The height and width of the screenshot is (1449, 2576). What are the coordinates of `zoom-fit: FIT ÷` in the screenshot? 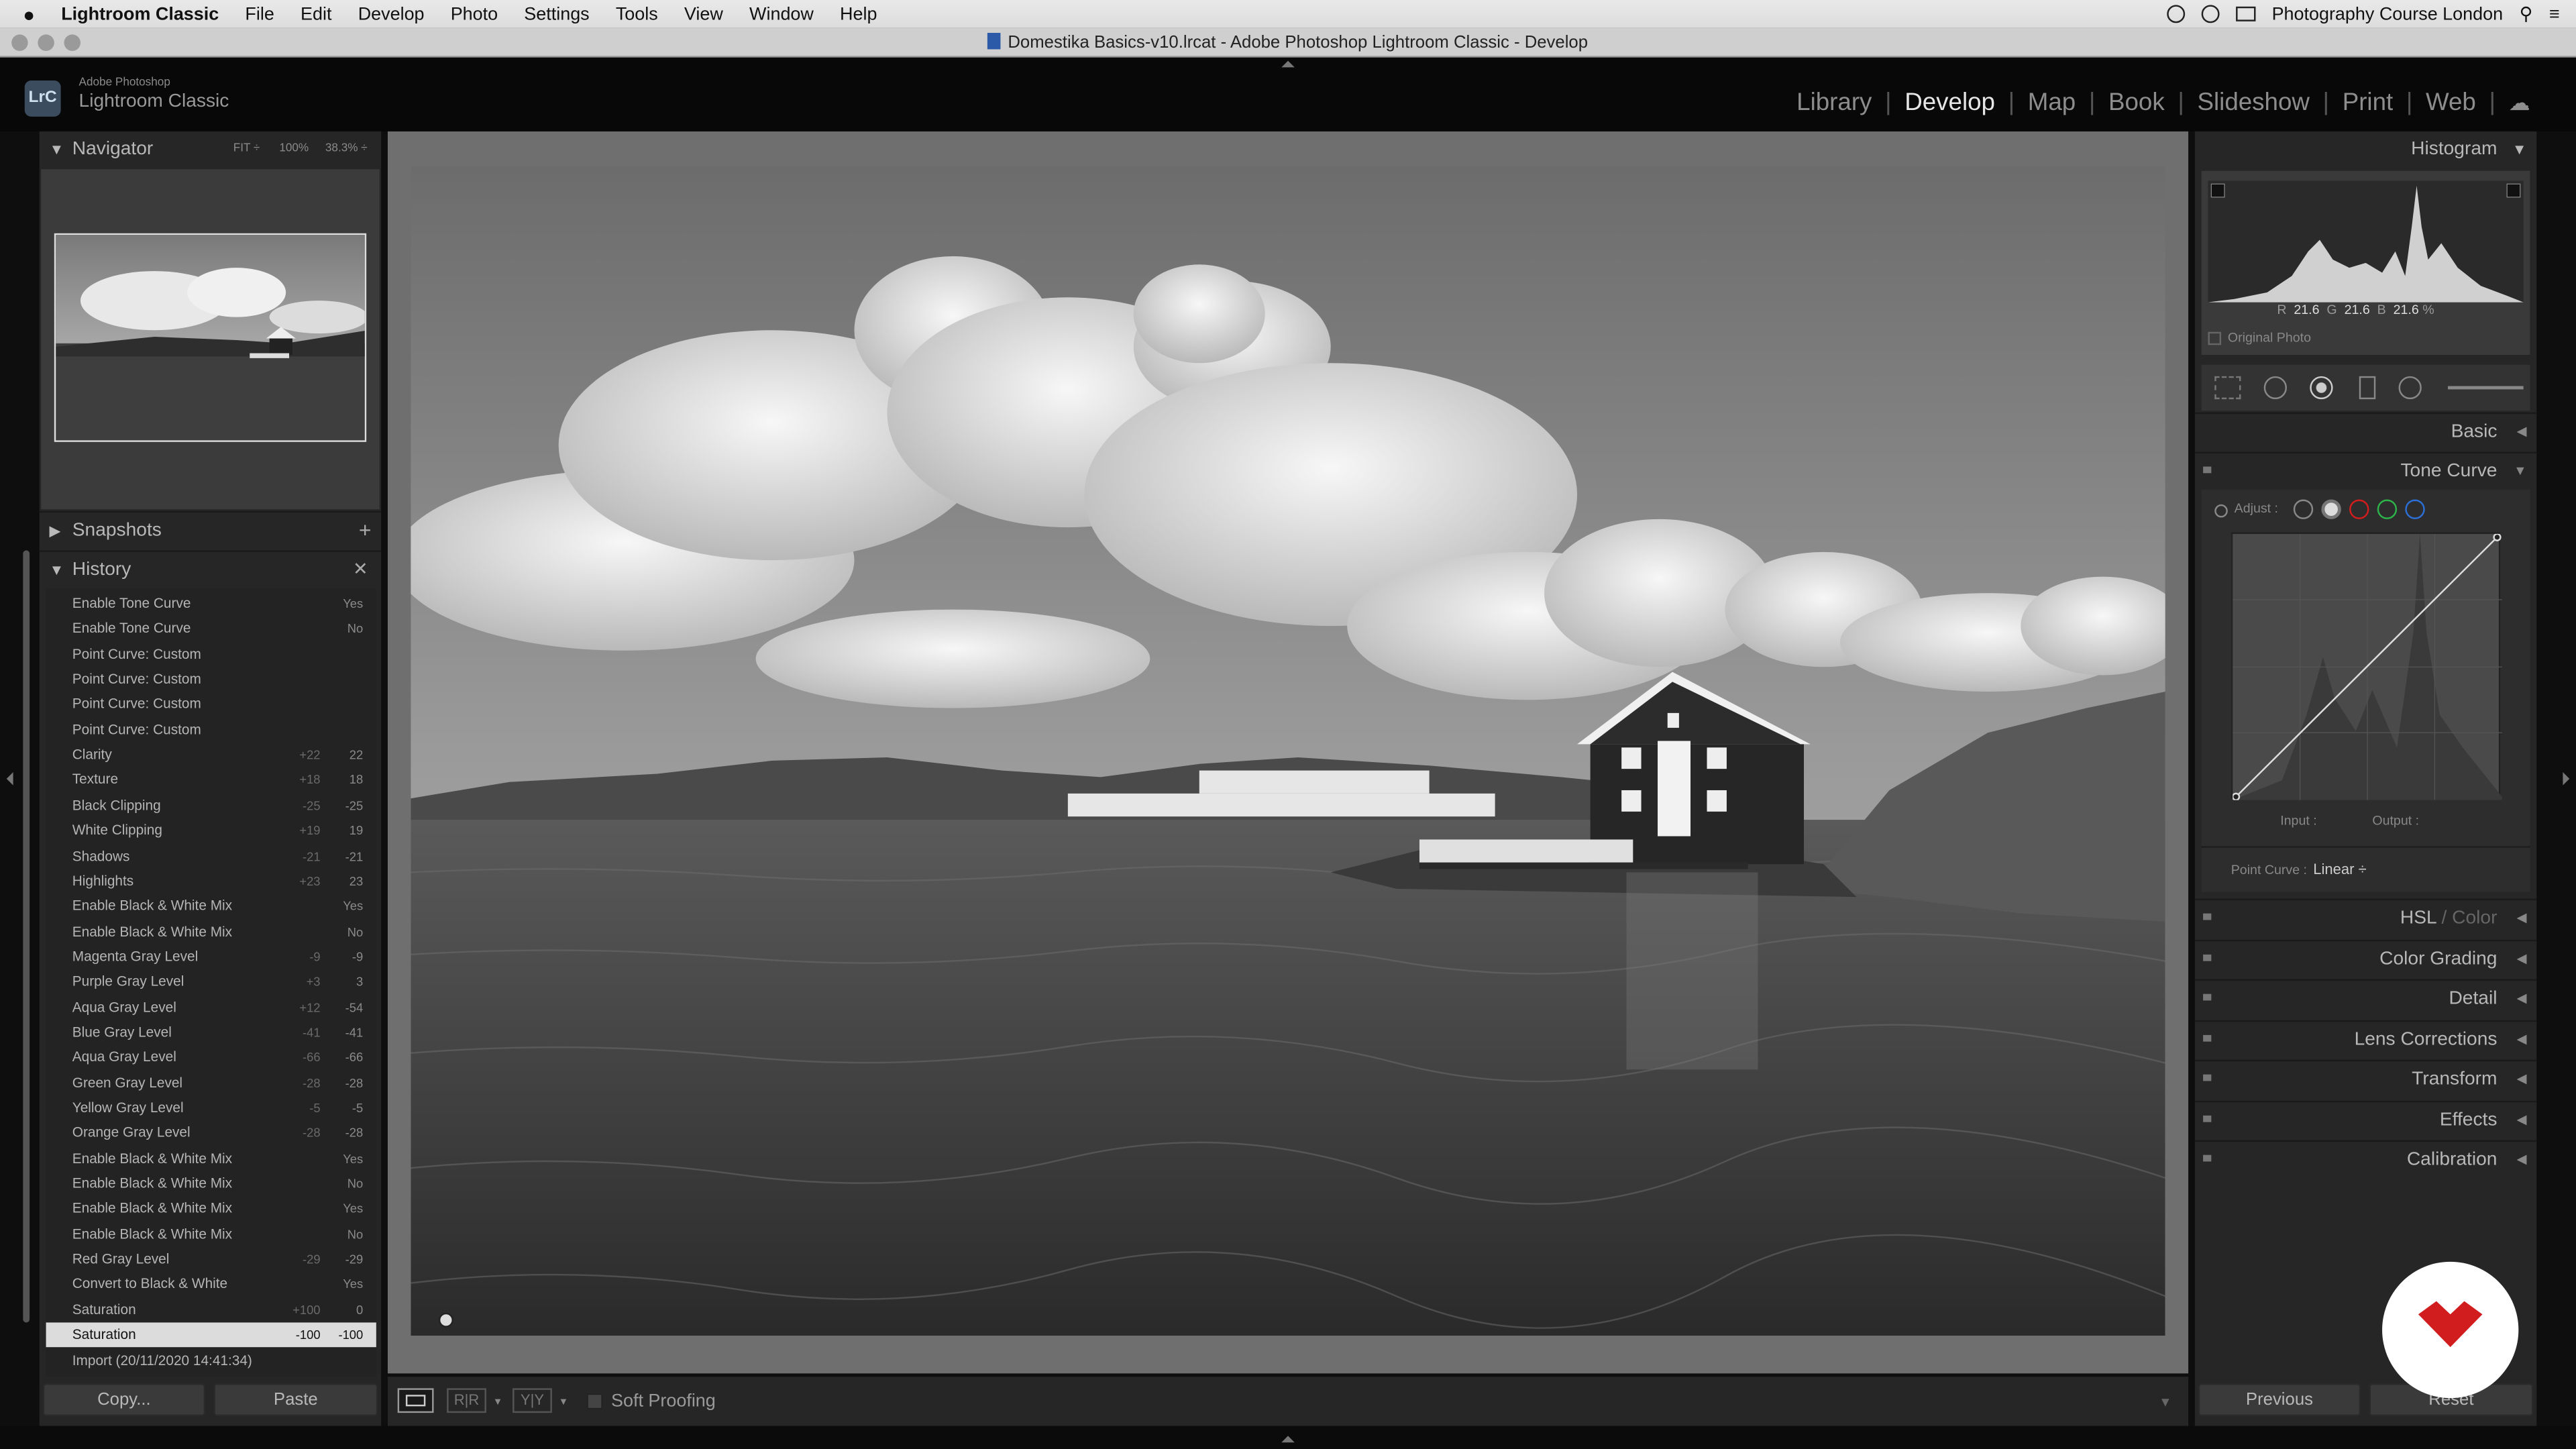 It's located at (246, 149).